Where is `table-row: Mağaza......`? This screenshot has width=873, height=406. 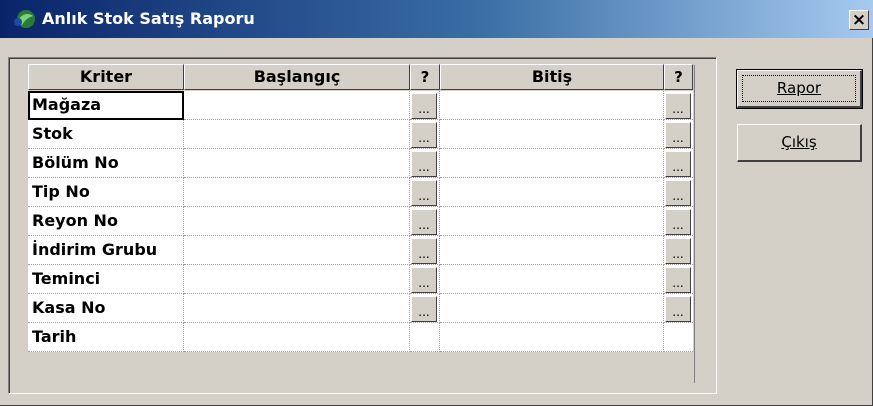 table-row: Mağaza...... is located at coordinates (360, 105).